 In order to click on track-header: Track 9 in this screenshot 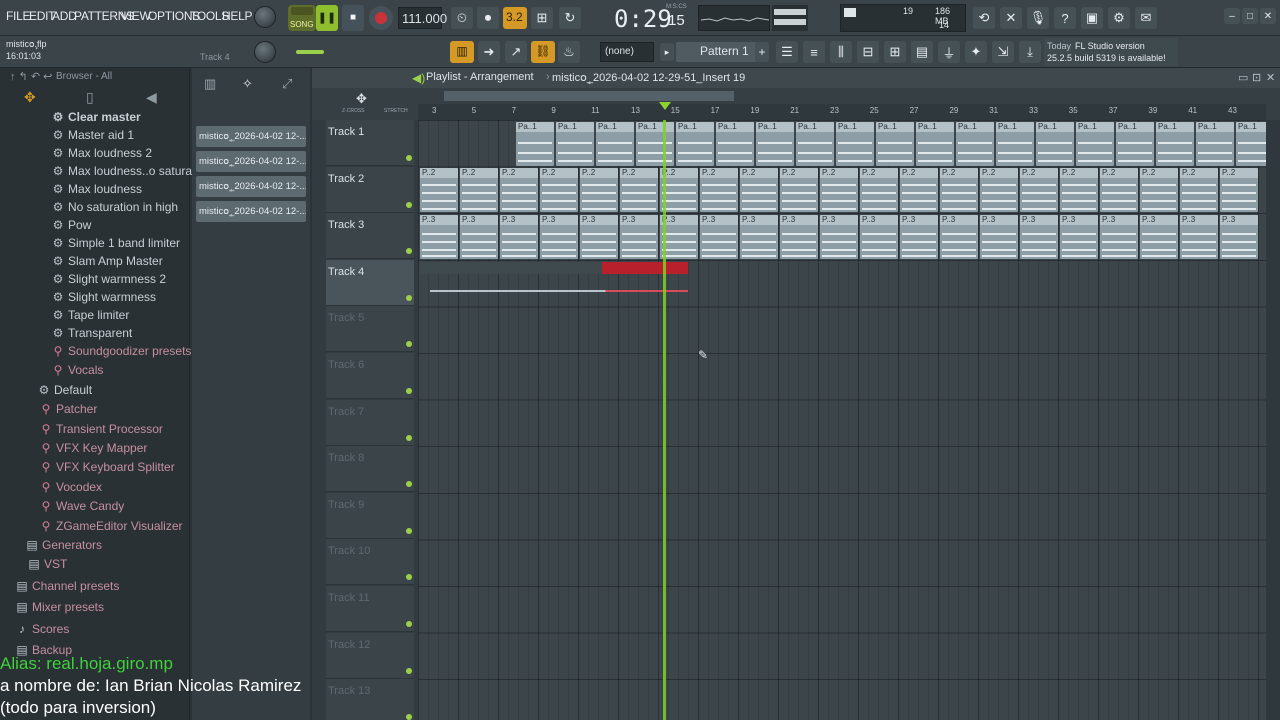, I will do `click(370, 515)`.